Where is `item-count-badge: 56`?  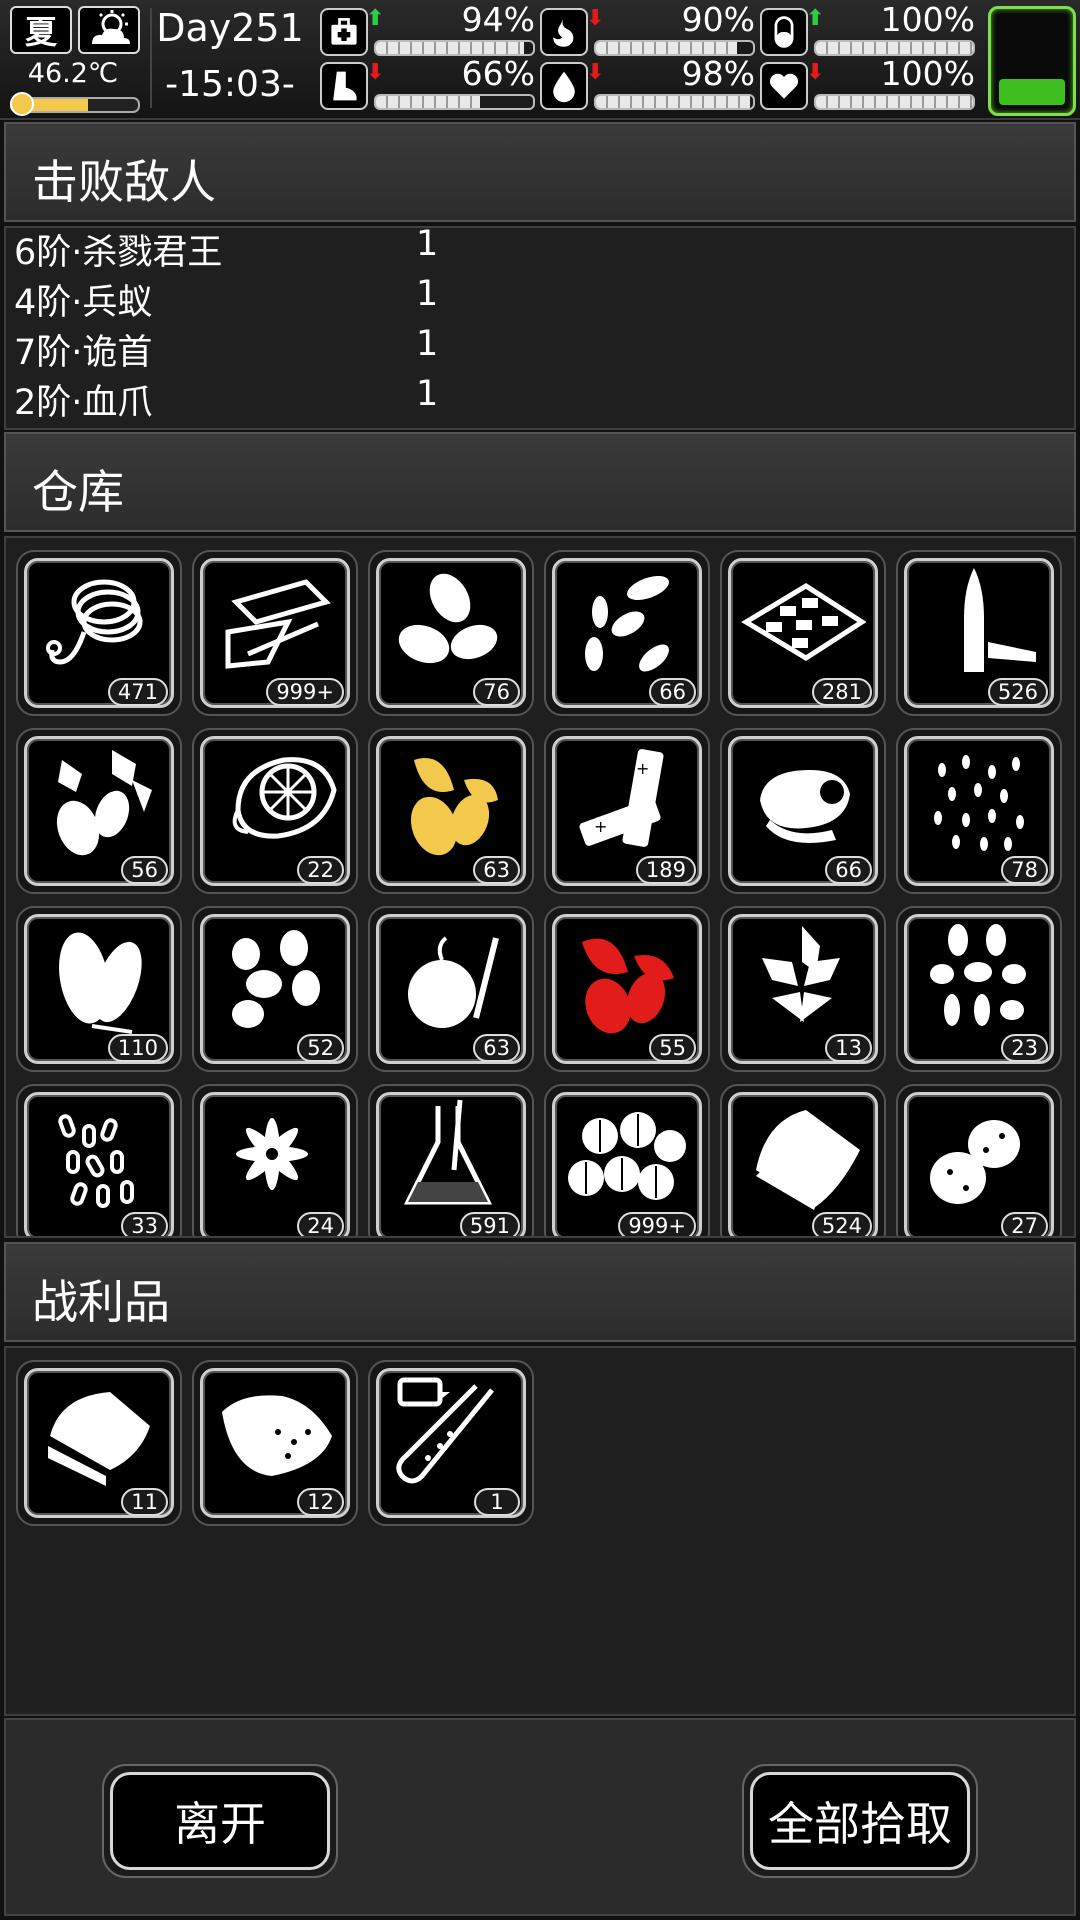
item-count-badge: 56 is located at coordinates (144, 870).